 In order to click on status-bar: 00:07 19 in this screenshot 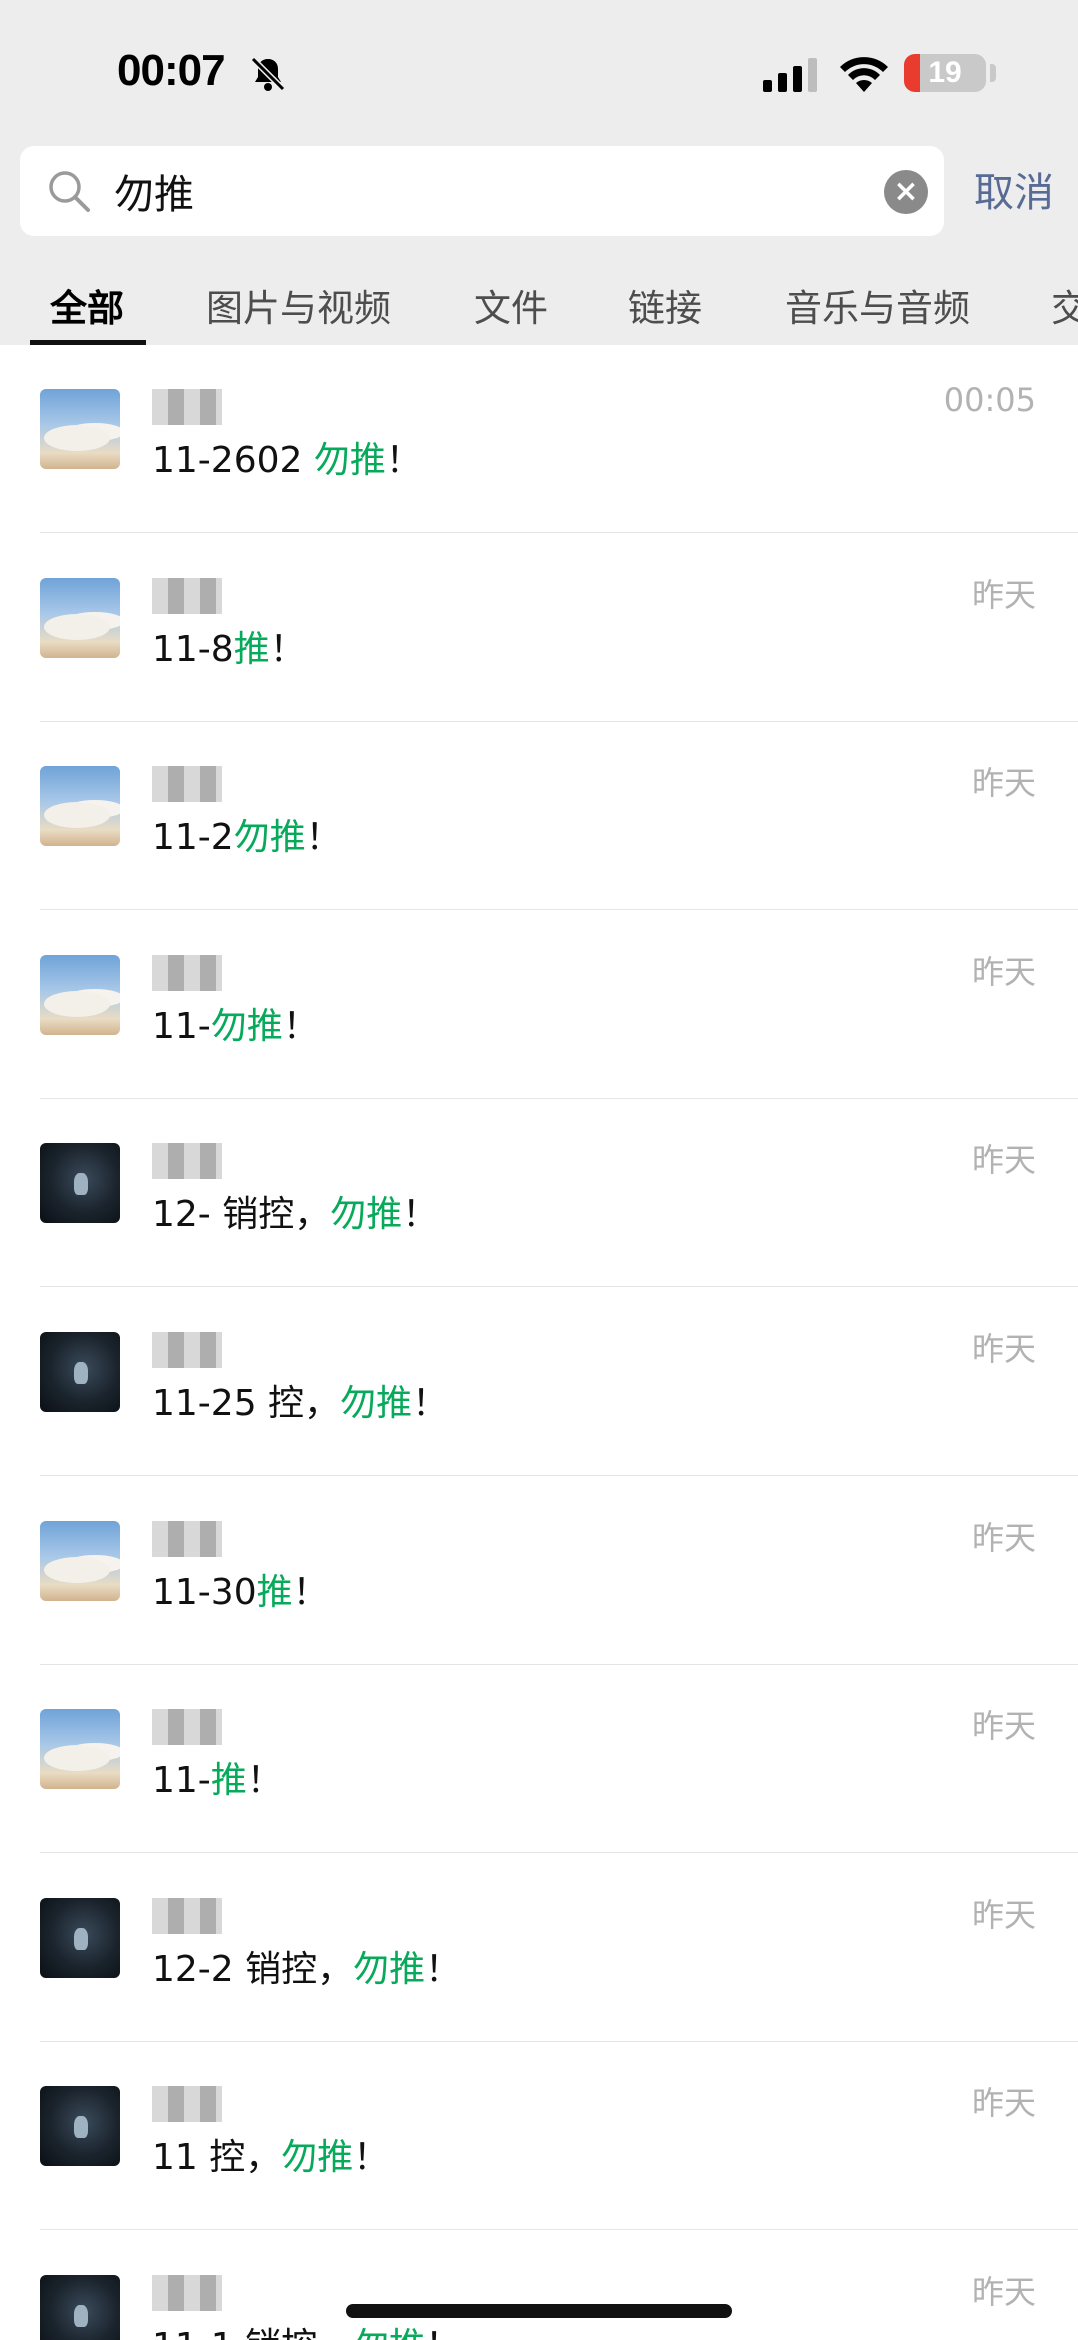, I will do `click(539, 70)`.